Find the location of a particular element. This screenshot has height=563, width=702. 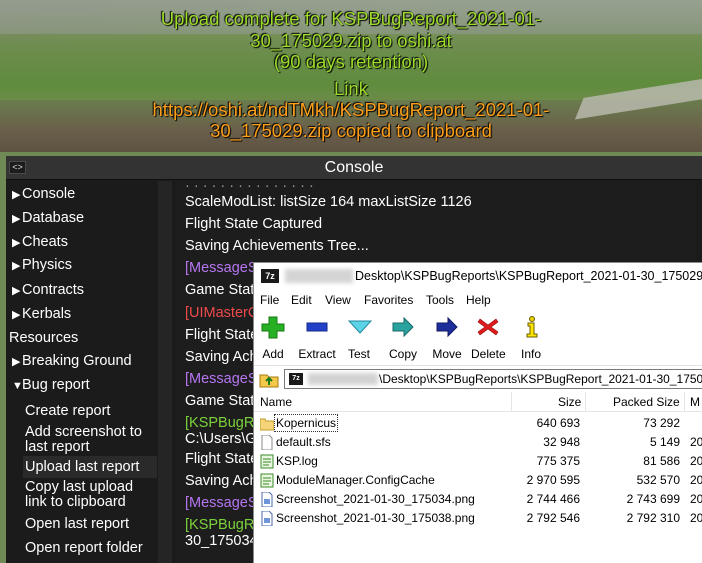

file-name: ModuleManager.ConfigCache is located at coordinates (355, 480).